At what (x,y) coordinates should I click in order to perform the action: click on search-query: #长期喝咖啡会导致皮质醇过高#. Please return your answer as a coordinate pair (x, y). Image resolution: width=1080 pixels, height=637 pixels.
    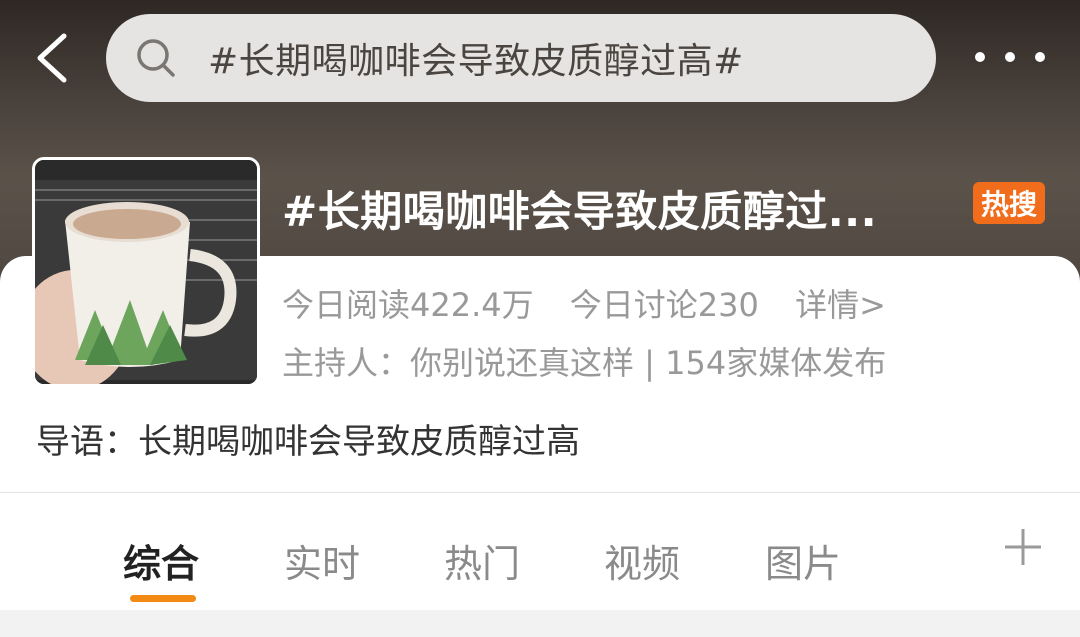
    Looking at the image, I should click on (476, 61).